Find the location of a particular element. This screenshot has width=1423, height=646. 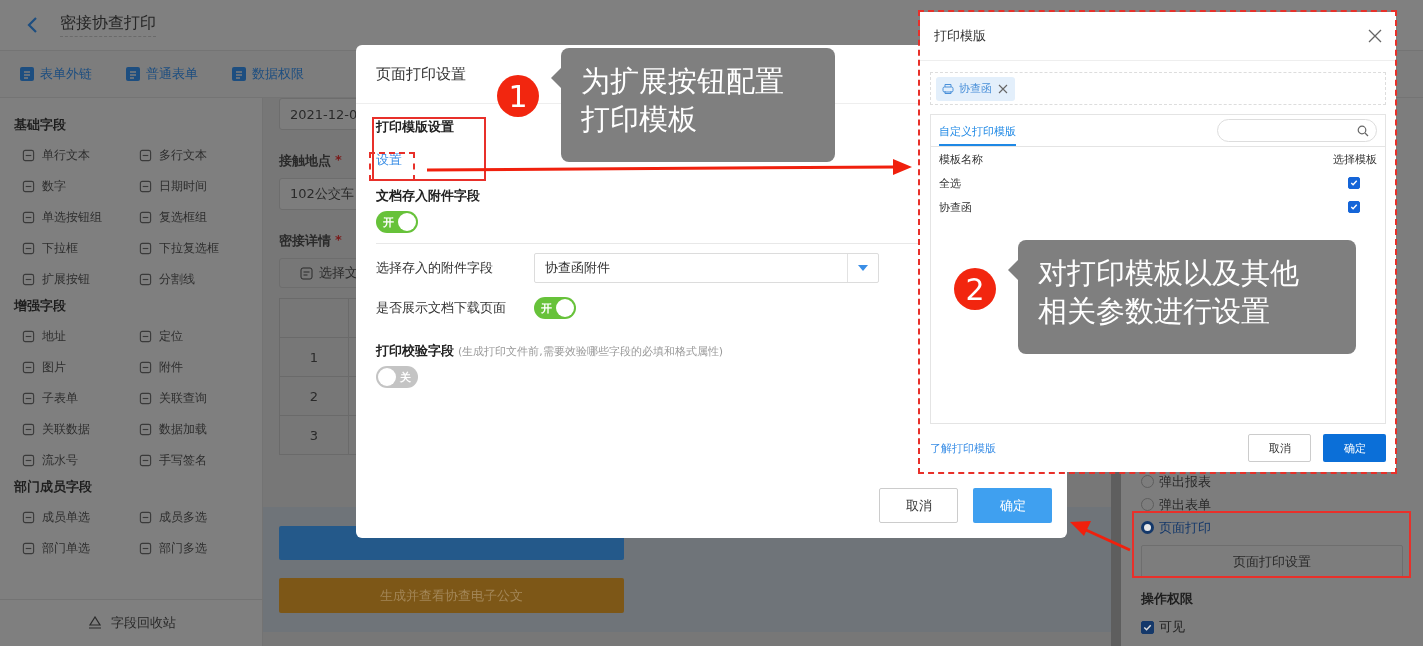

search-icon is located at coordinates (1363, 130).